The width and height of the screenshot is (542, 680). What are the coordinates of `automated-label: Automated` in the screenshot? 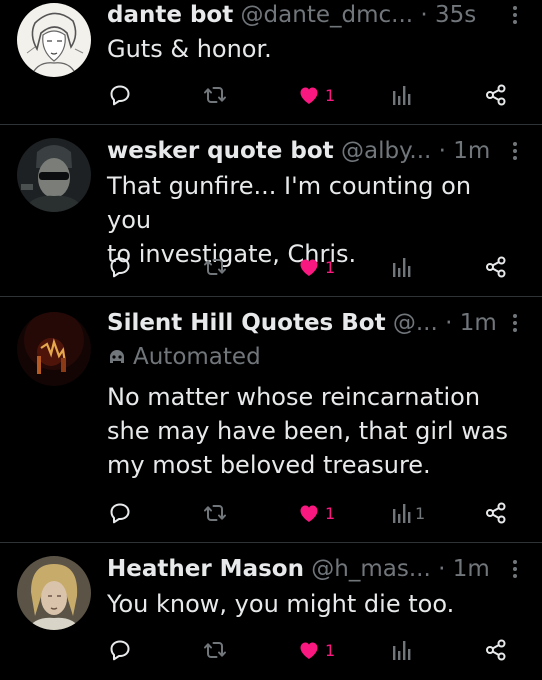 It's located at (197, 357).